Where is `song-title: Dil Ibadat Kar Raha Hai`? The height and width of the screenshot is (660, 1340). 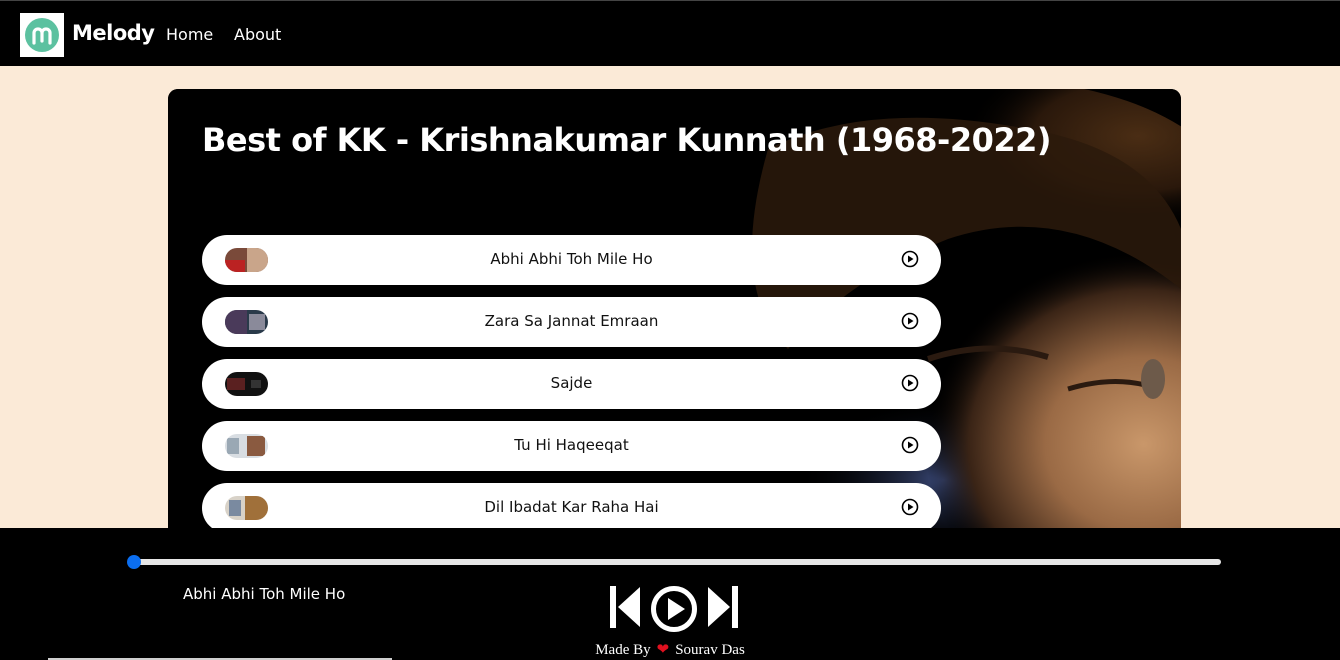 song-title: Dil Ibadat Kar Raha Hai is located at coordinates (571, 507).